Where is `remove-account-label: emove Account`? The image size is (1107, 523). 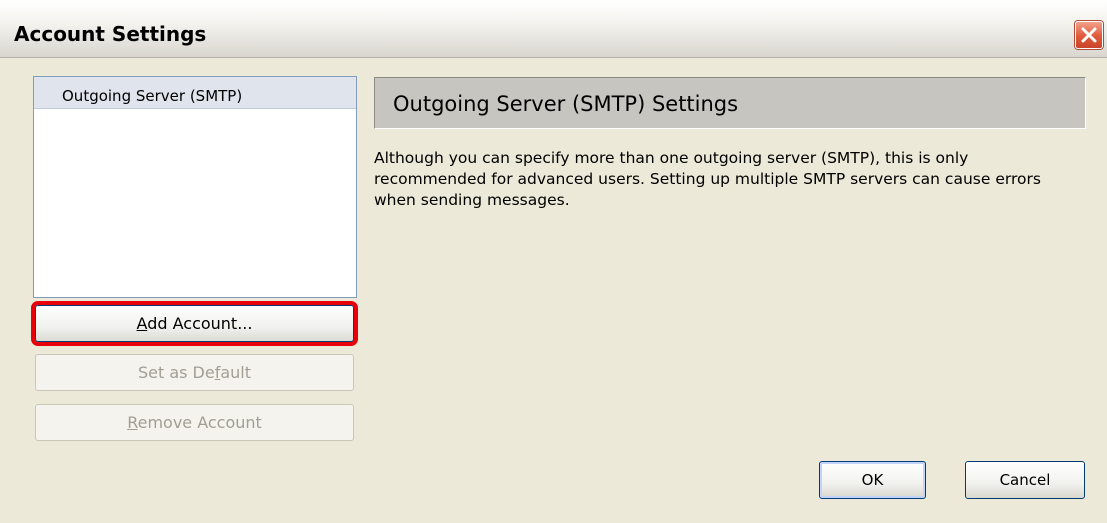
remove-account-label: emove Account is located at coordinates (199, 422).